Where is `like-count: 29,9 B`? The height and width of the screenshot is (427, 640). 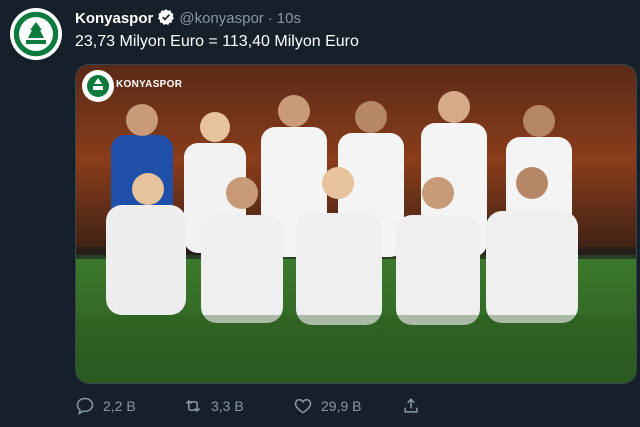 like-count: 29,9 B is located at coordinates (341, 406).